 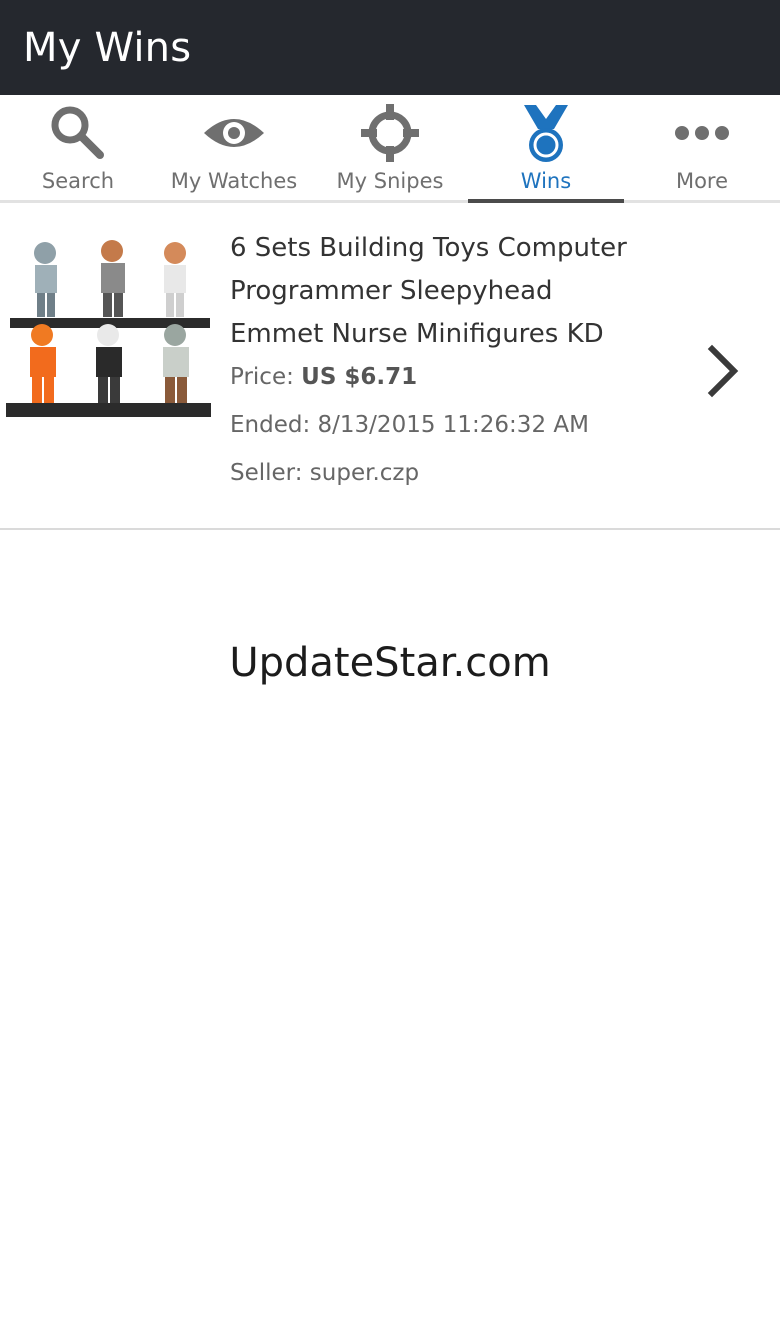 I want to click on tab-search: Search, so click(x=78, y=147).